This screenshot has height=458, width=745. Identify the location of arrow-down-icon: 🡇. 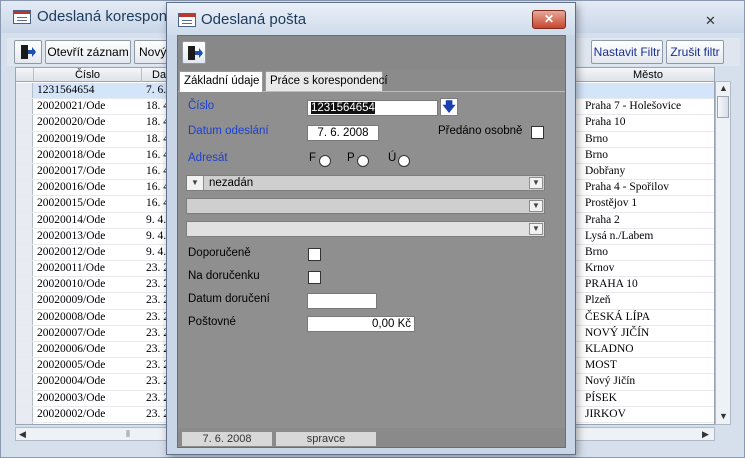
(449, 106).